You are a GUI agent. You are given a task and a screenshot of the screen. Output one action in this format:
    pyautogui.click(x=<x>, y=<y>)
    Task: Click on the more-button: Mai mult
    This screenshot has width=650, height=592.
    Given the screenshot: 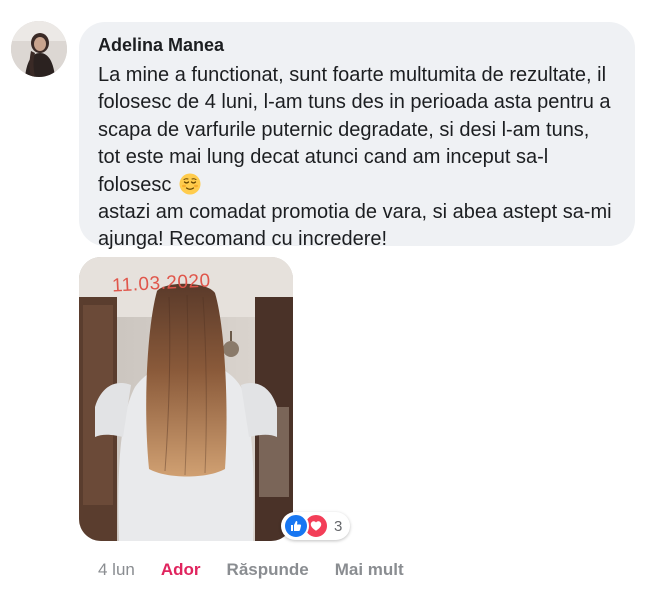 What is the action you would take?
    pyautogui.click(x=369, y=570)
    